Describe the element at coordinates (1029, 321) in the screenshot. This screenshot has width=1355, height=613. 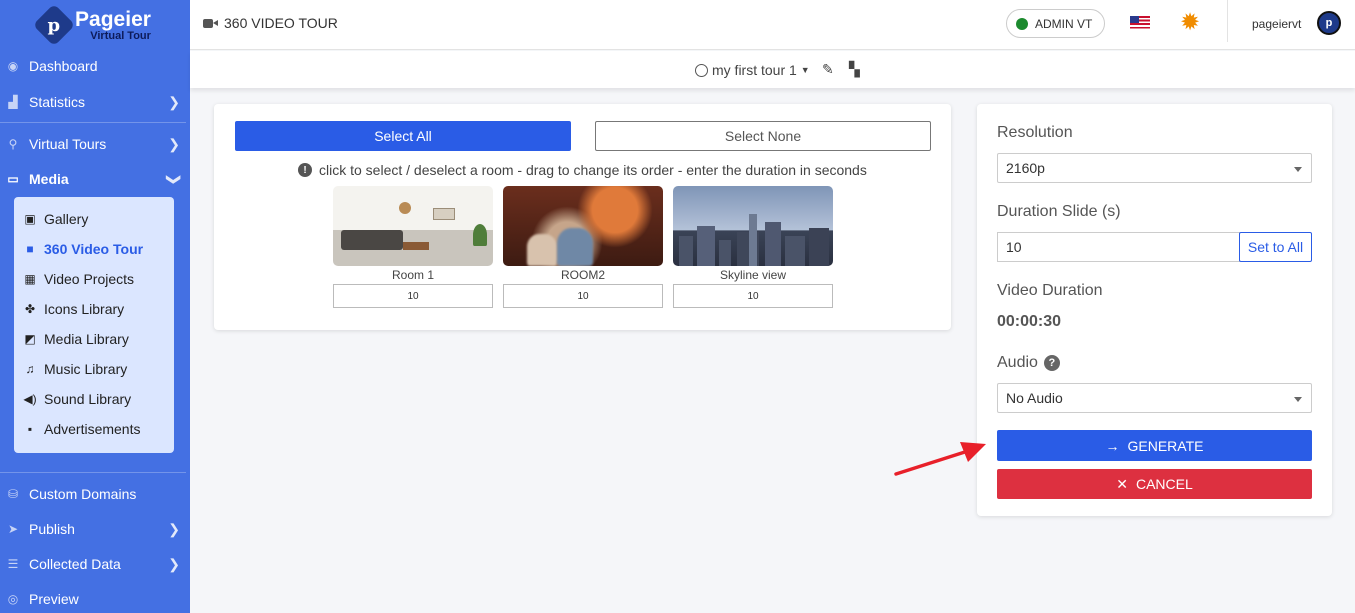
I see `video-duration-value: 00:00:30` at that location.